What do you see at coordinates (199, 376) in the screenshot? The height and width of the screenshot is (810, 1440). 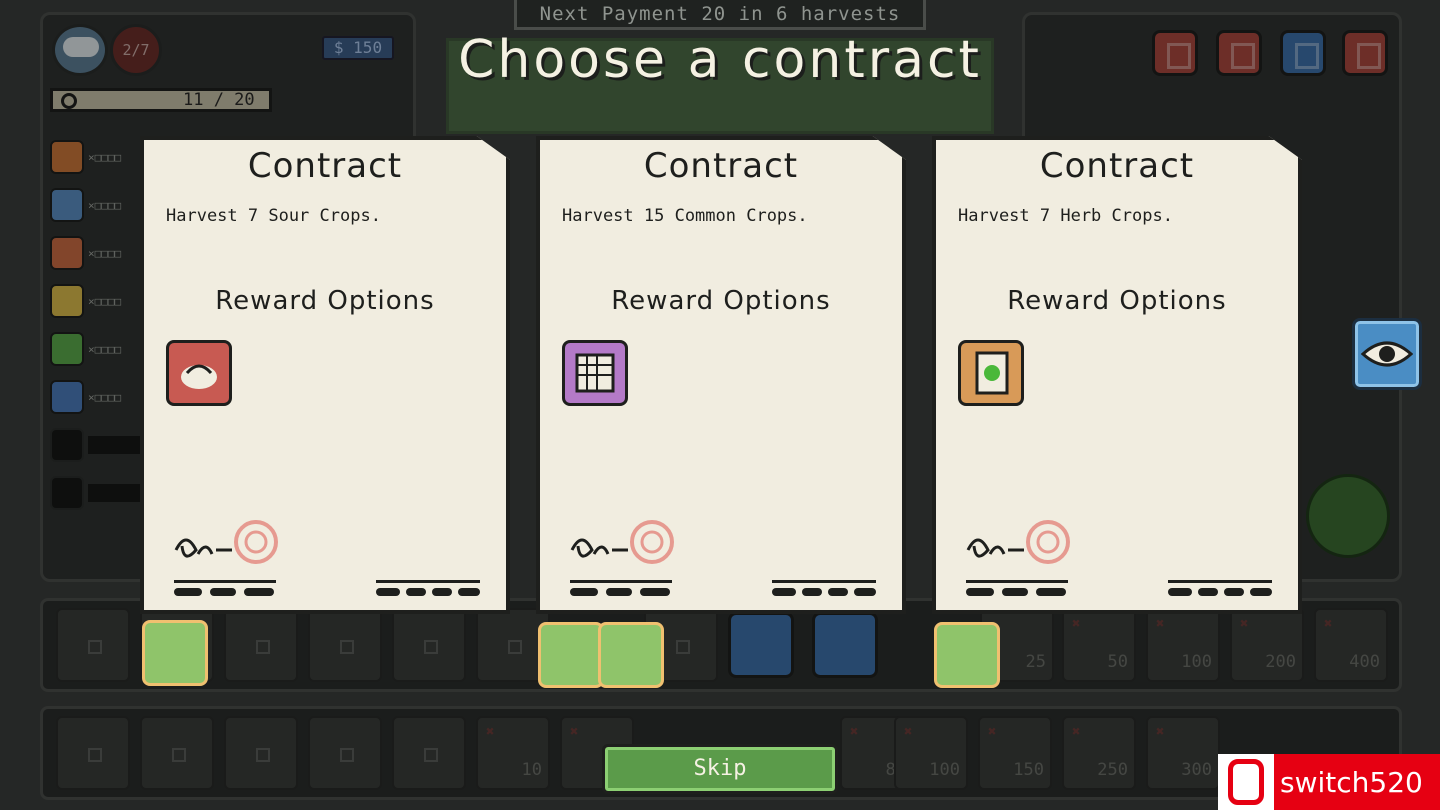 I see `fertilizer-icon-art` at bounding box center [199, 376].